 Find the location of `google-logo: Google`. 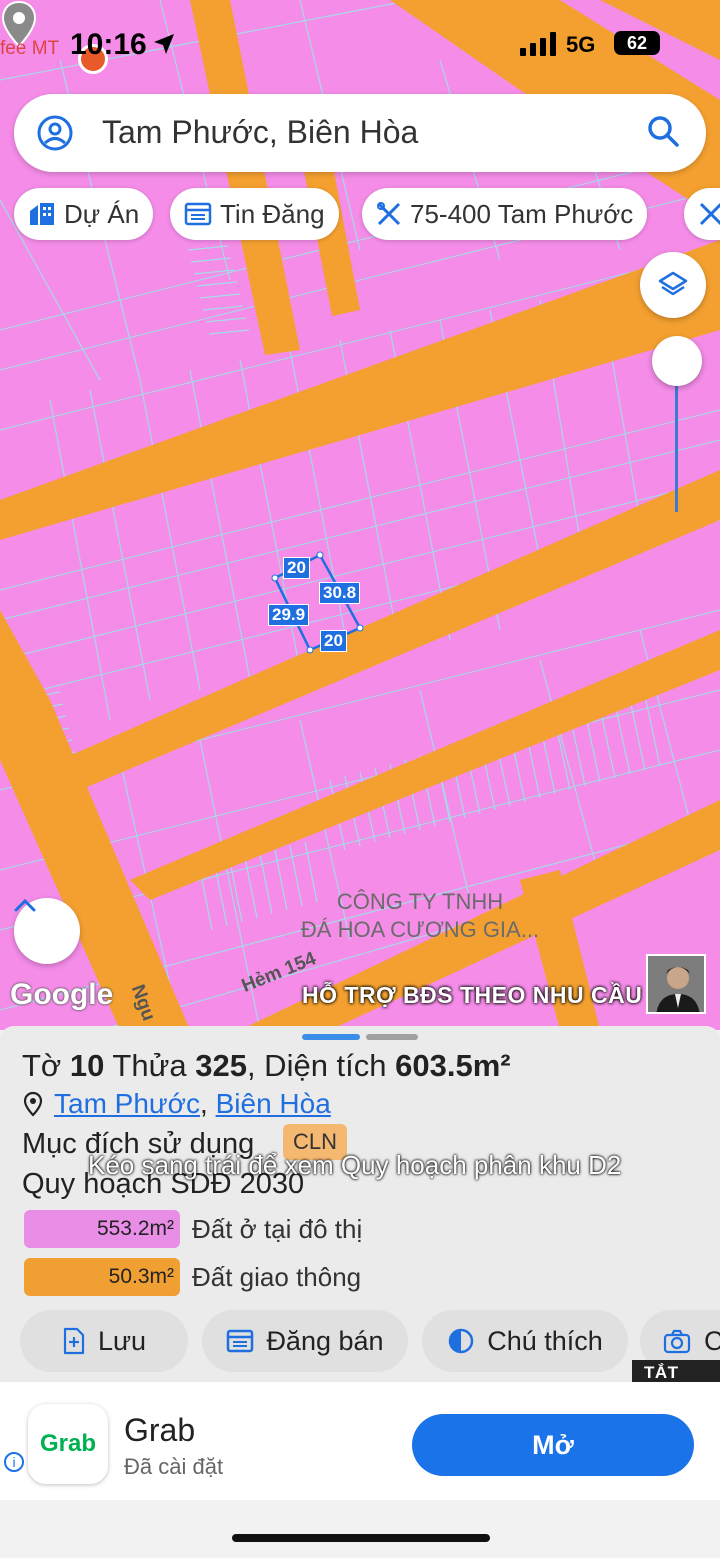

google-logo: Google is located at coordinates (62, 994).